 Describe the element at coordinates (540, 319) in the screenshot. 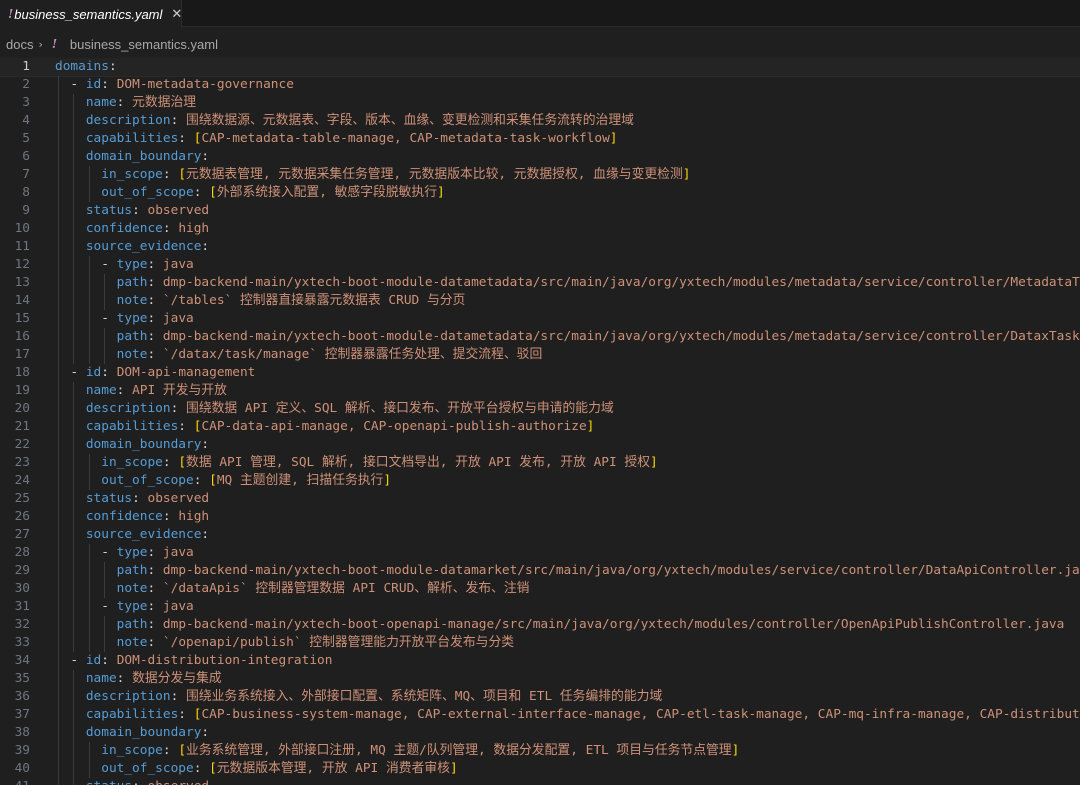

I see `code-line: 15 - type: java` at that location.